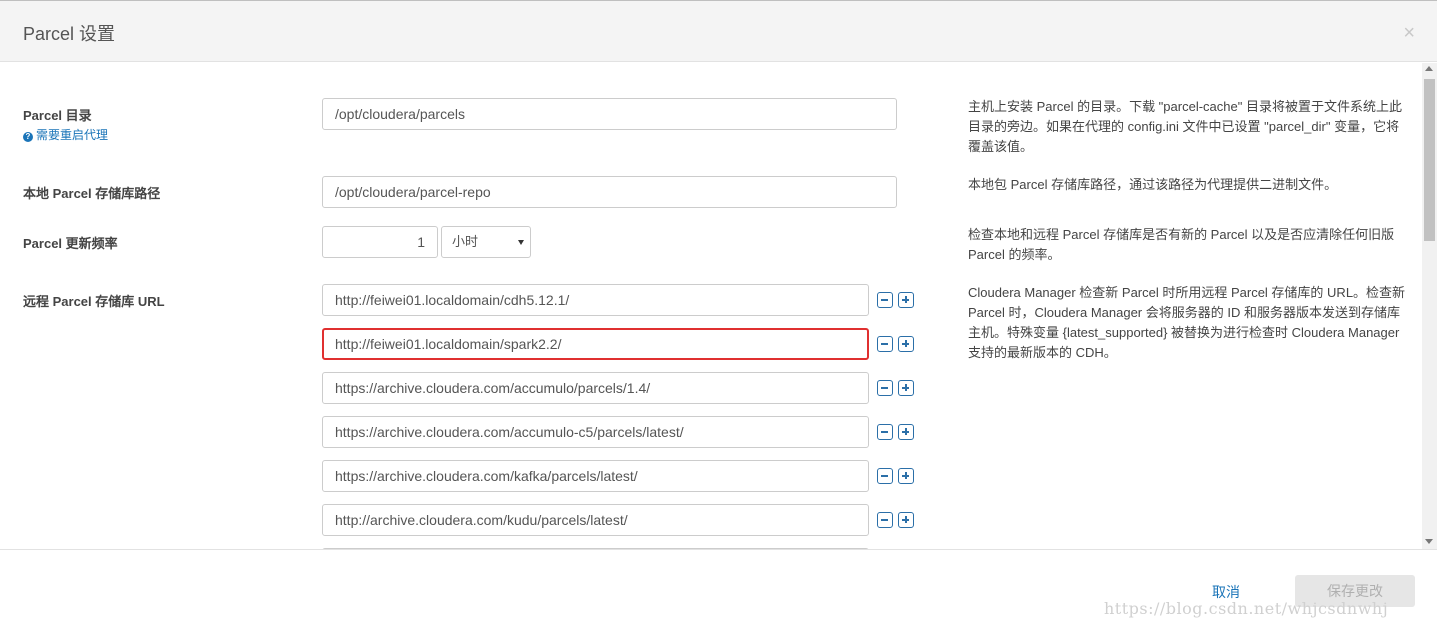  Describe the element at coordinates (1246, 608) in the screenshot. I see `watermark-text: https://blog.csdn.net/whjcsdnwhj` at that location.